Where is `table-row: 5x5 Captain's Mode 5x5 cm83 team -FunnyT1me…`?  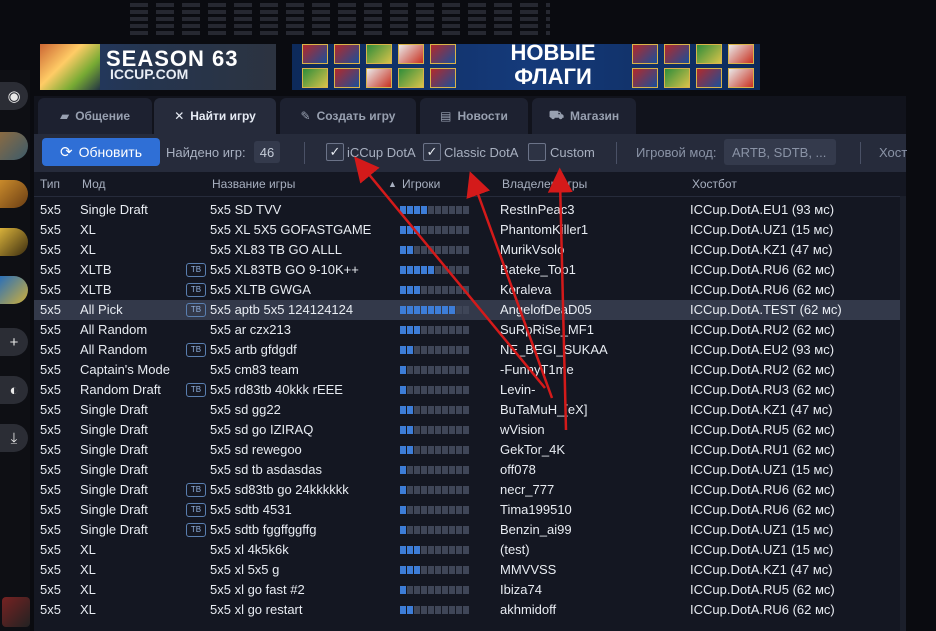
table-row: 5x5 Captain's Mode 5x5 cm83 team -FunnyT1me… is located at coordinates (470, 370).